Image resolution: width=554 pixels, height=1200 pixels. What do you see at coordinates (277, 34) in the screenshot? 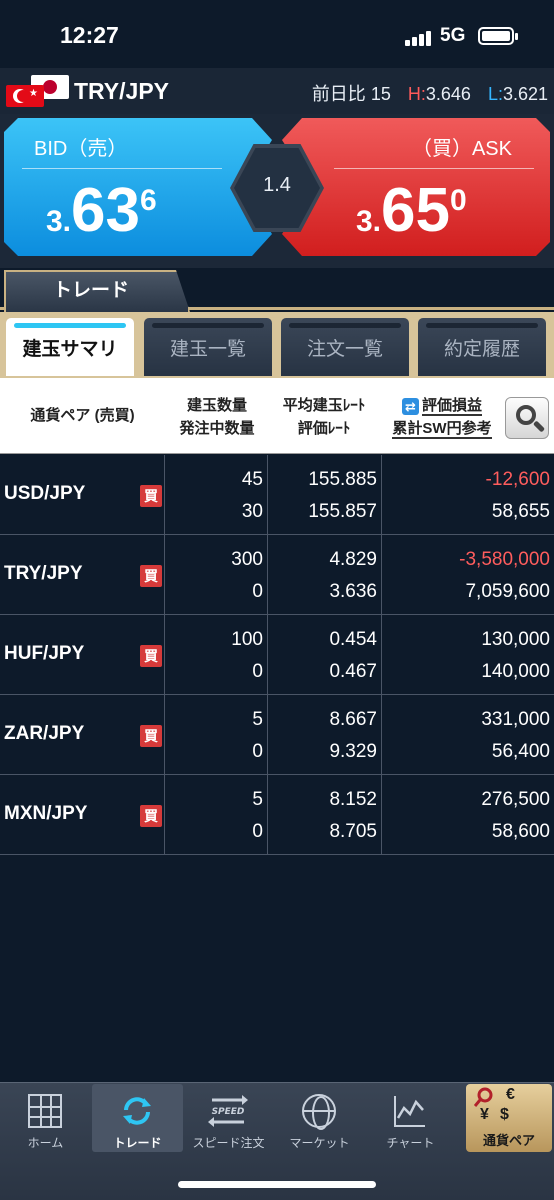
I see `status-bar: 12:27 5G` at bounding box center [277, 34].